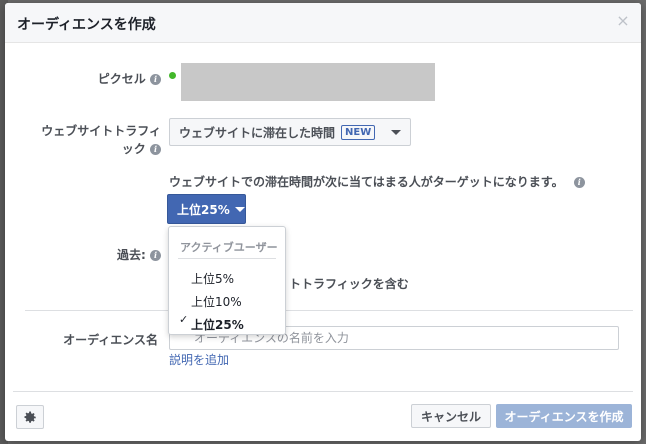 The height and width of the screenshot is (444, 646). I want to click on new-badge: NEW, so click(358, 132).